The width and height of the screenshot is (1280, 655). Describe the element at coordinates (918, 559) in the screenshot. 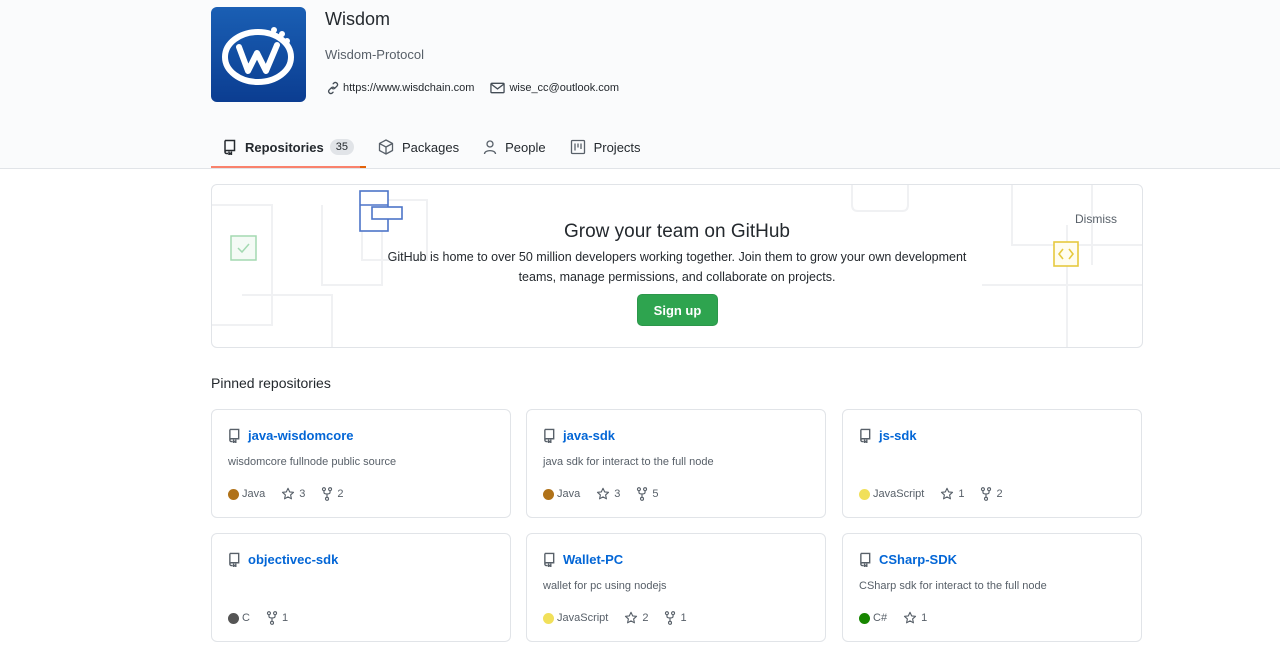

I see `repo-name-link: CSharp-SDK` at that location.